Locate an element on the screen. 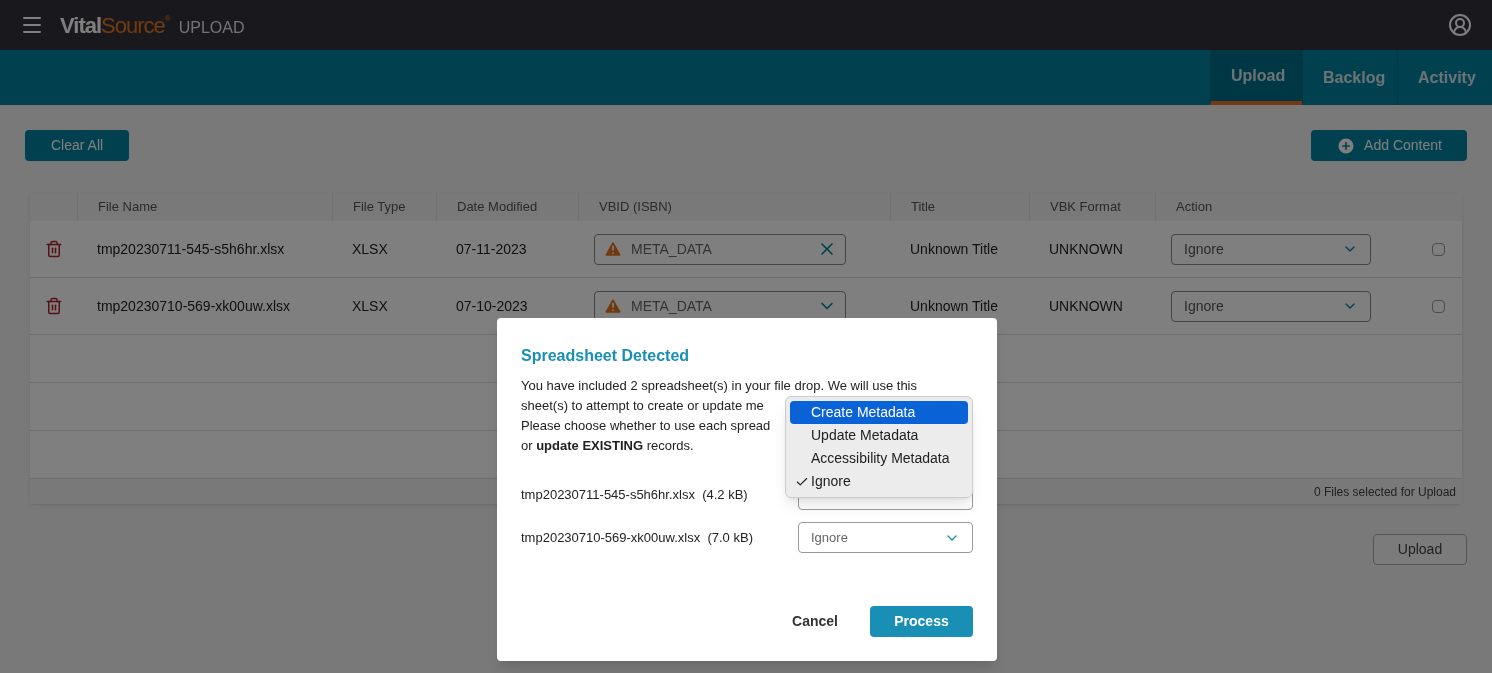  nav-tab: Upload is located at coordinates (1256, 77).